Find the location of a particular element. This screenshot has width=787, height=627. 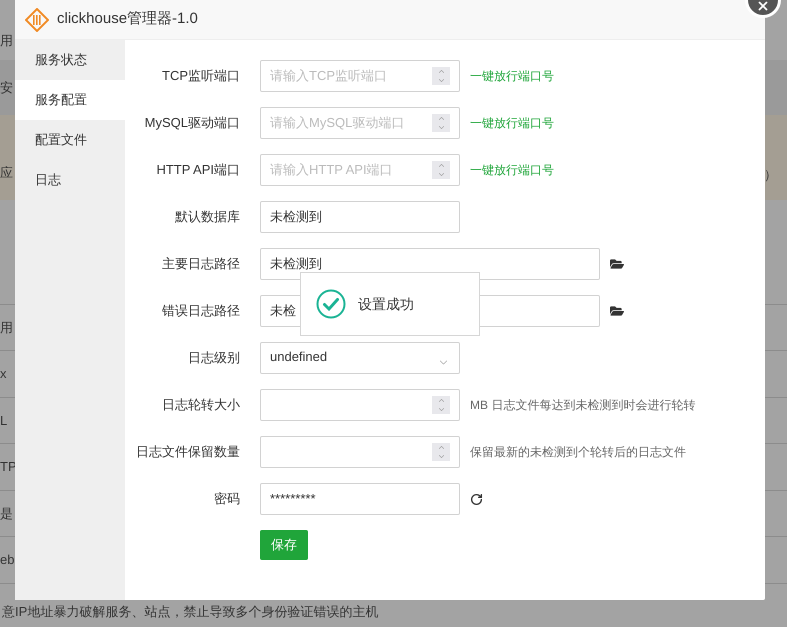

page-text: 意IP地址暴力破解服务、站点，禁止导致多个身份验证错误的主机 is located at coordinates (190, 611).